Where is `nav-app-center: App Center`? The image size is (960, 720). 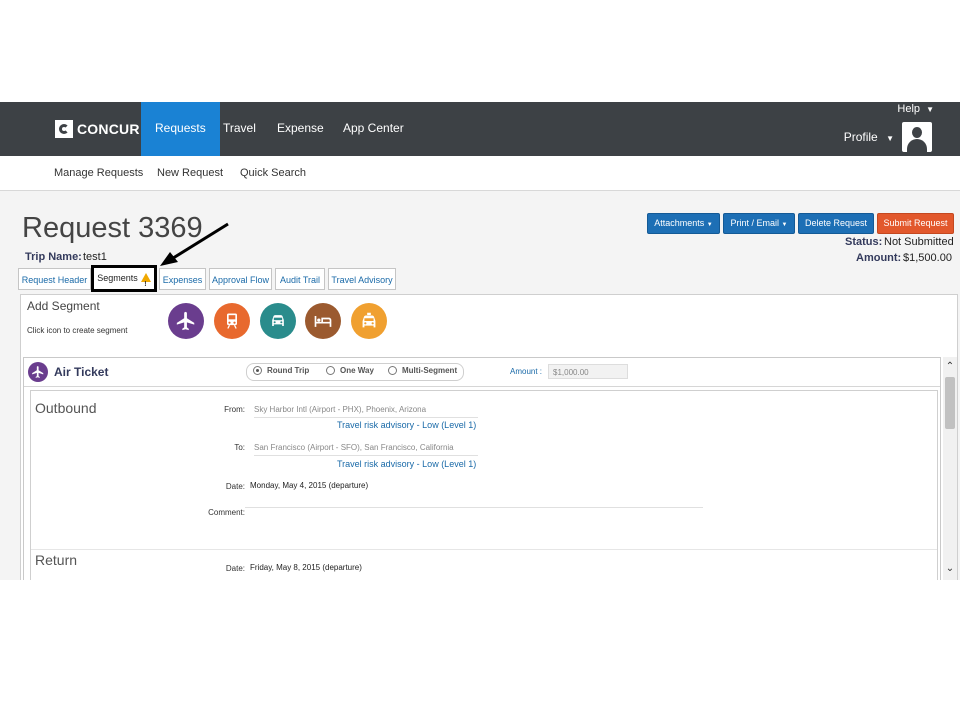
nav-app-center: App Center is located at coordinates (373, 129).